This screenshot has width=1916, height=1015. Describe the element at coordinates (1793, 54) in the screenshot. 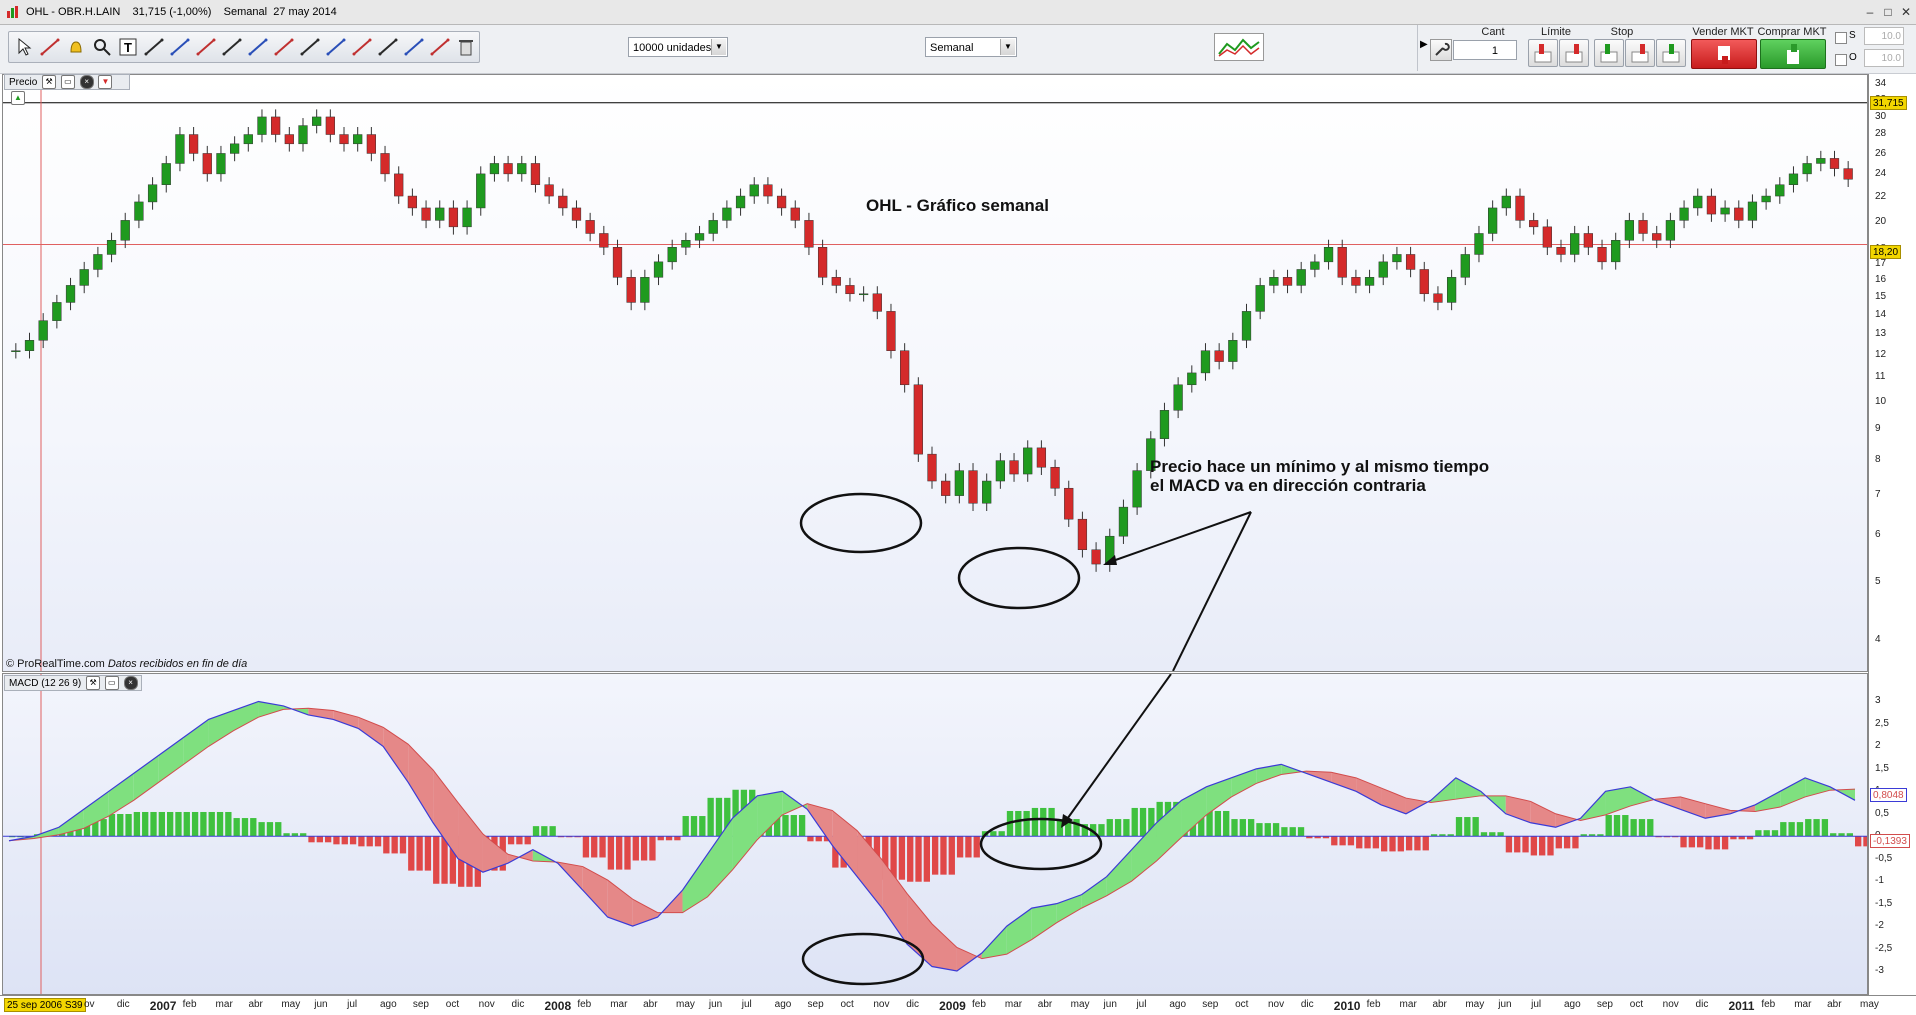

I see `buy-mkt-button` at that location.